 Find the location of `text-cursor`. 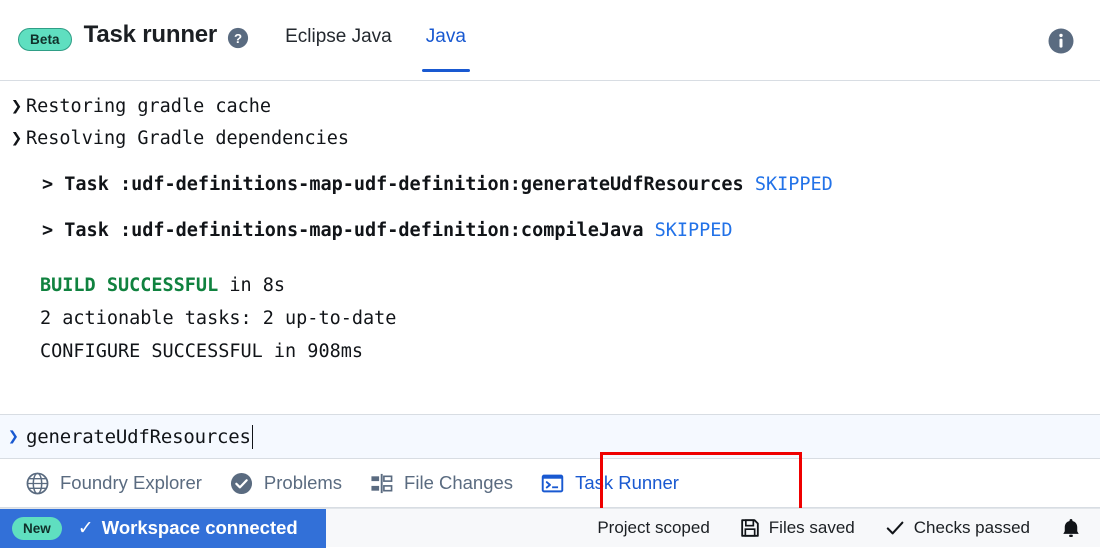

text-cursor is located at coordinates (252, 436).